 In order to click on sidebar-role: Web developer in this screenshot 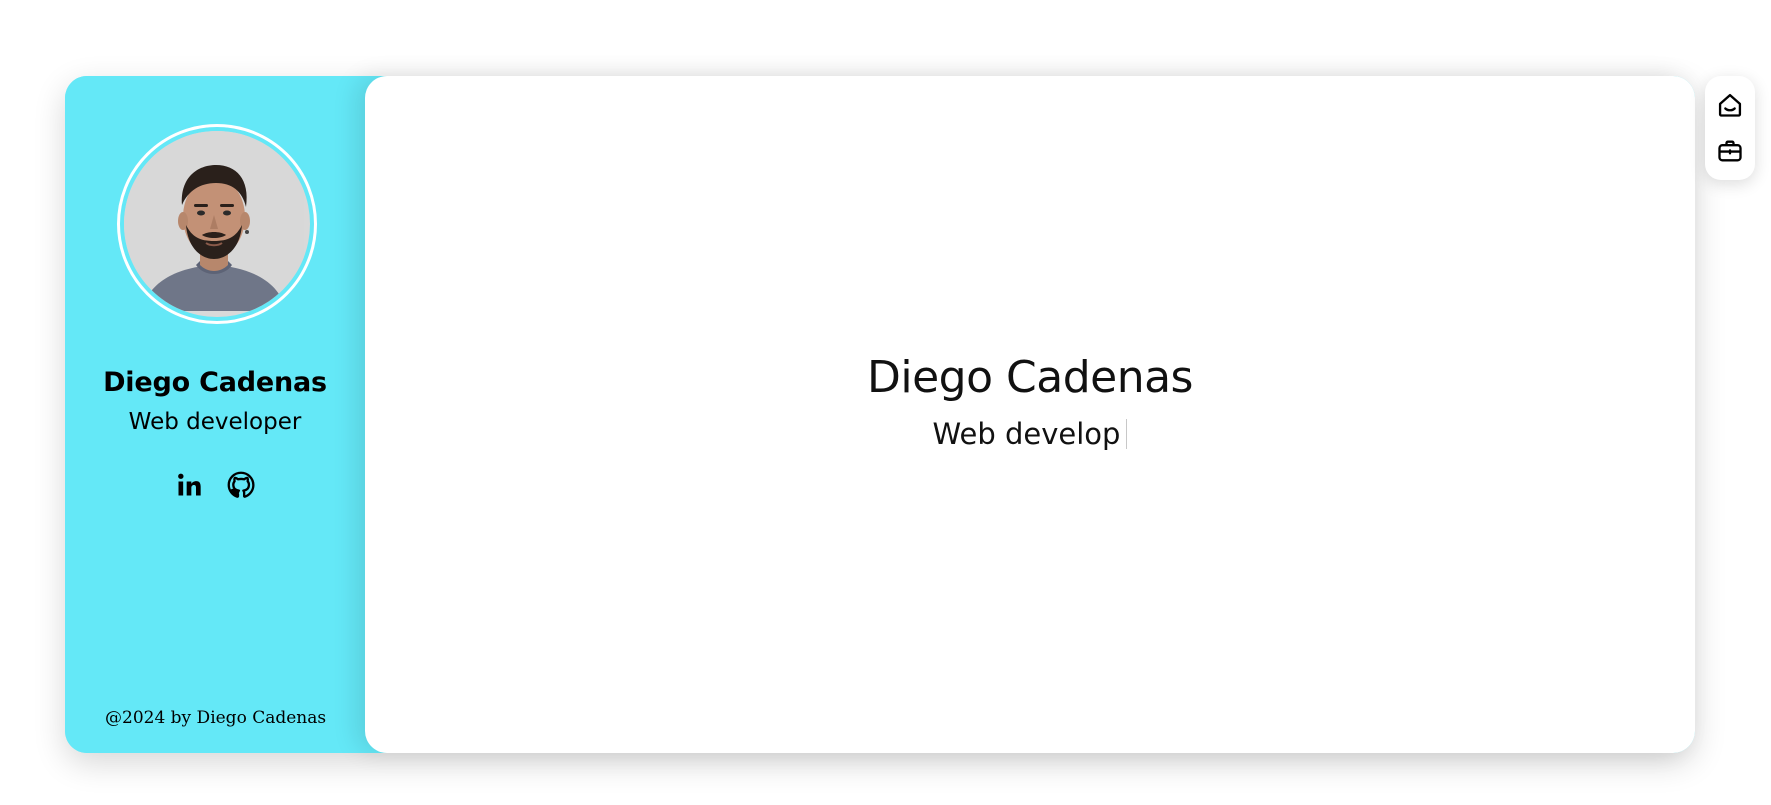, I will do `click(215, 422)`.